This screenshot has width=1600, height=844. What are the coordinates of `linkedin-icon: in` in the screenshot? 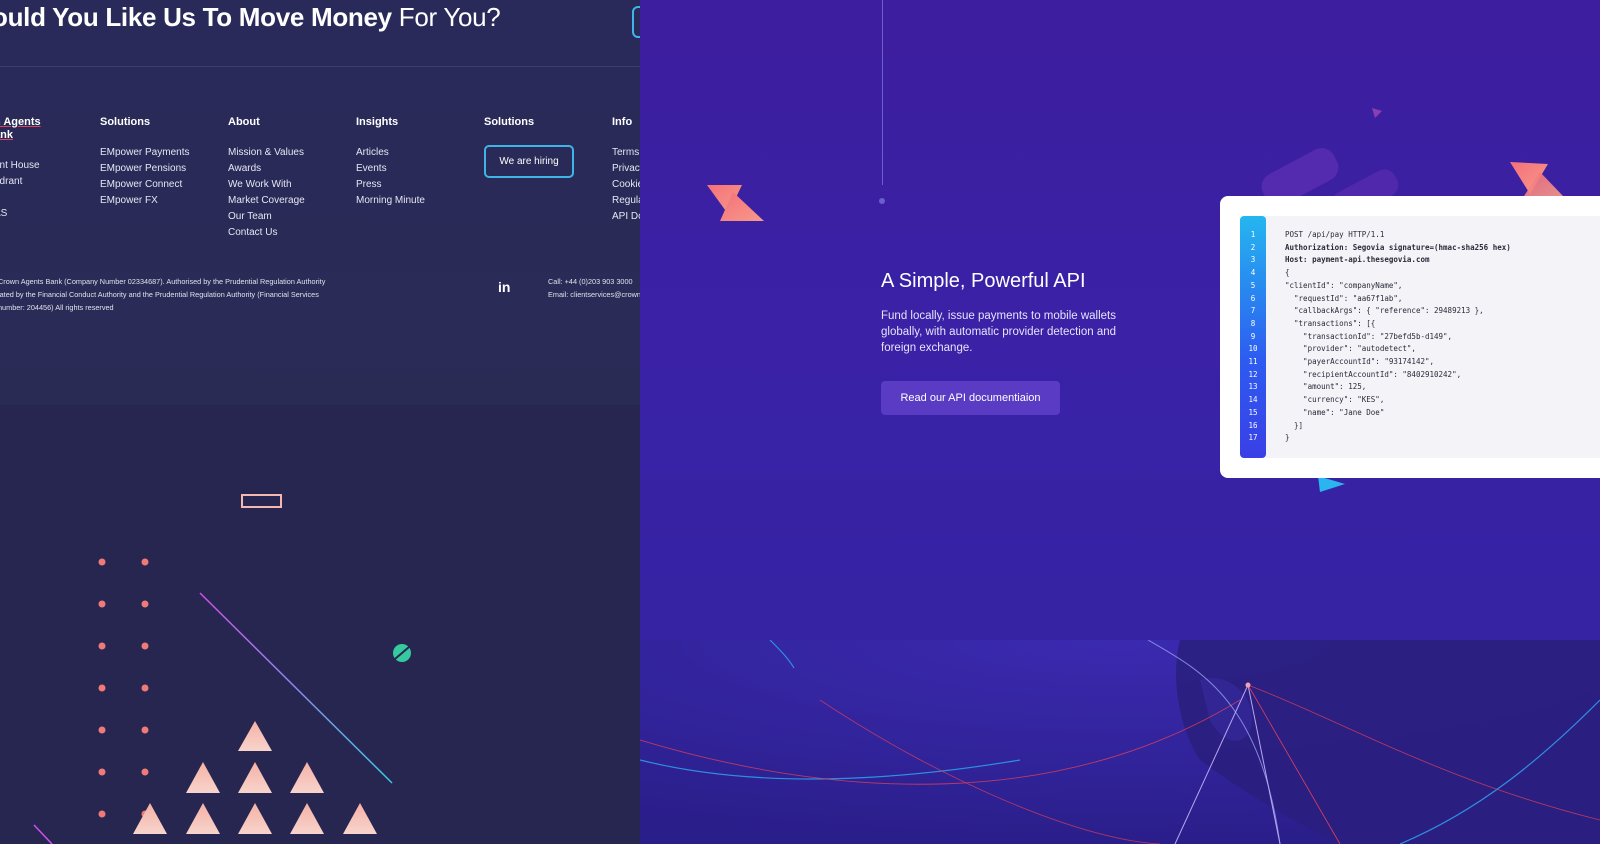 It's located at (504, 287).